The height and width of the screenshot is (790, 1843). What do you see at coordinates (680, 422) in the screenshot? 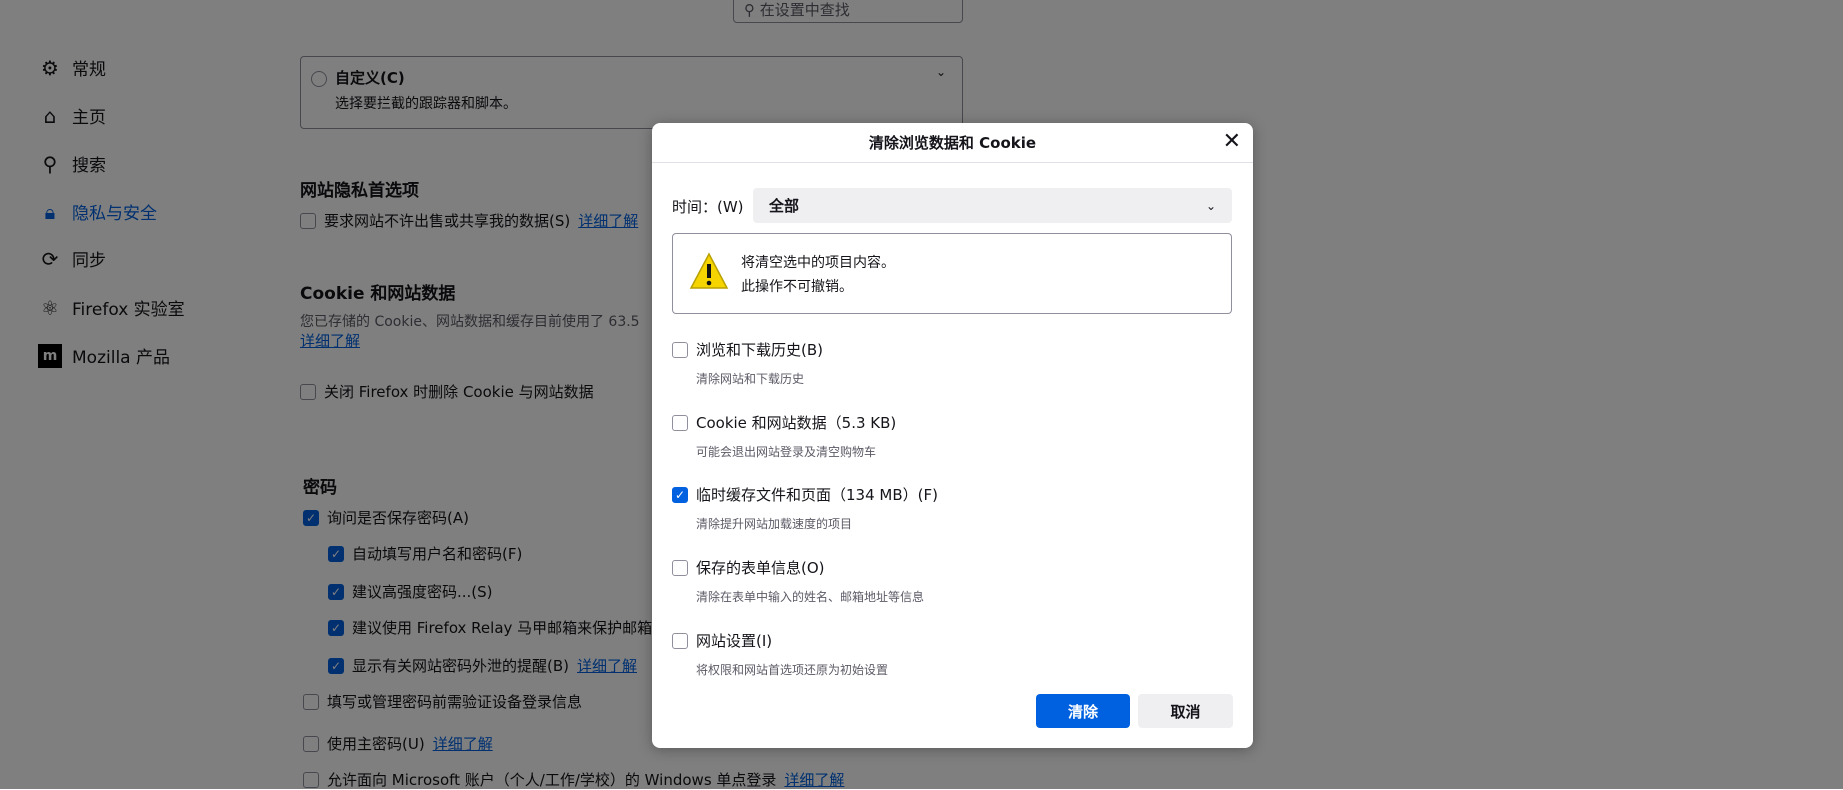
I see `cookies-checkbox` at bounding box center [680, 422].